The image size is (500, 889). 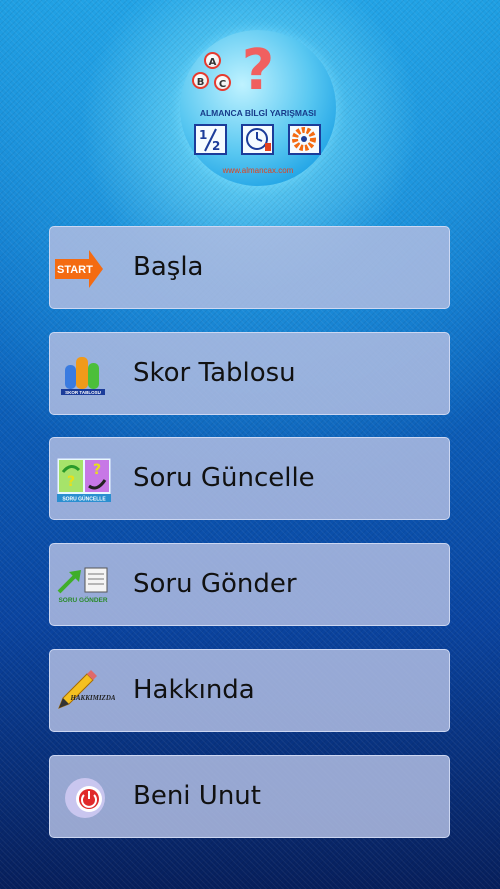 I want to click on abc-balls-icon: A B C, so click(x=214, y=76).